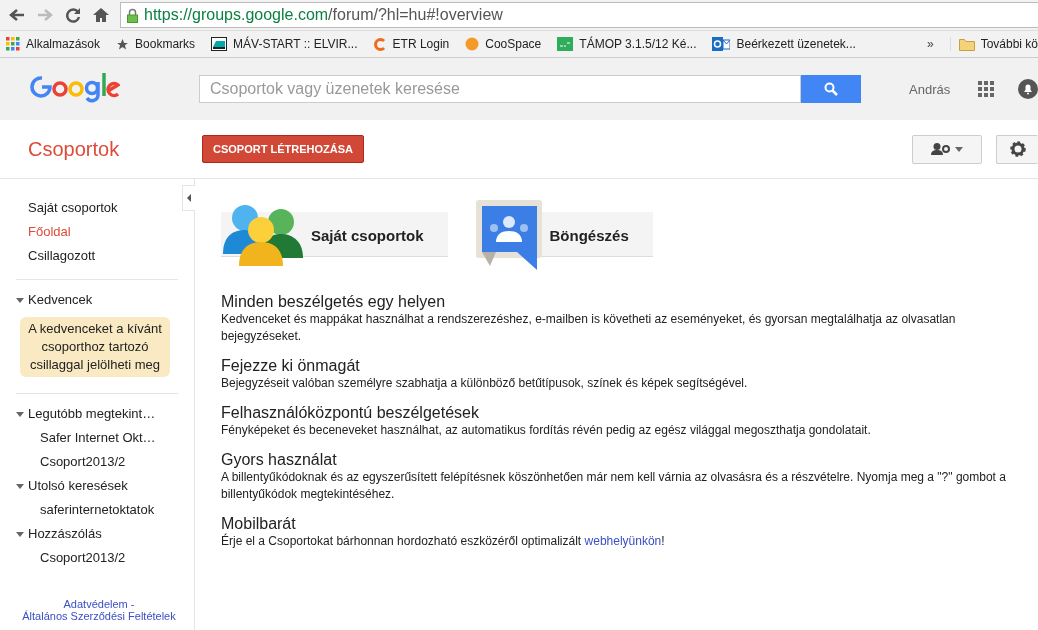  I want to click on bookmark-item: Bookmarks, so click(156, 44).